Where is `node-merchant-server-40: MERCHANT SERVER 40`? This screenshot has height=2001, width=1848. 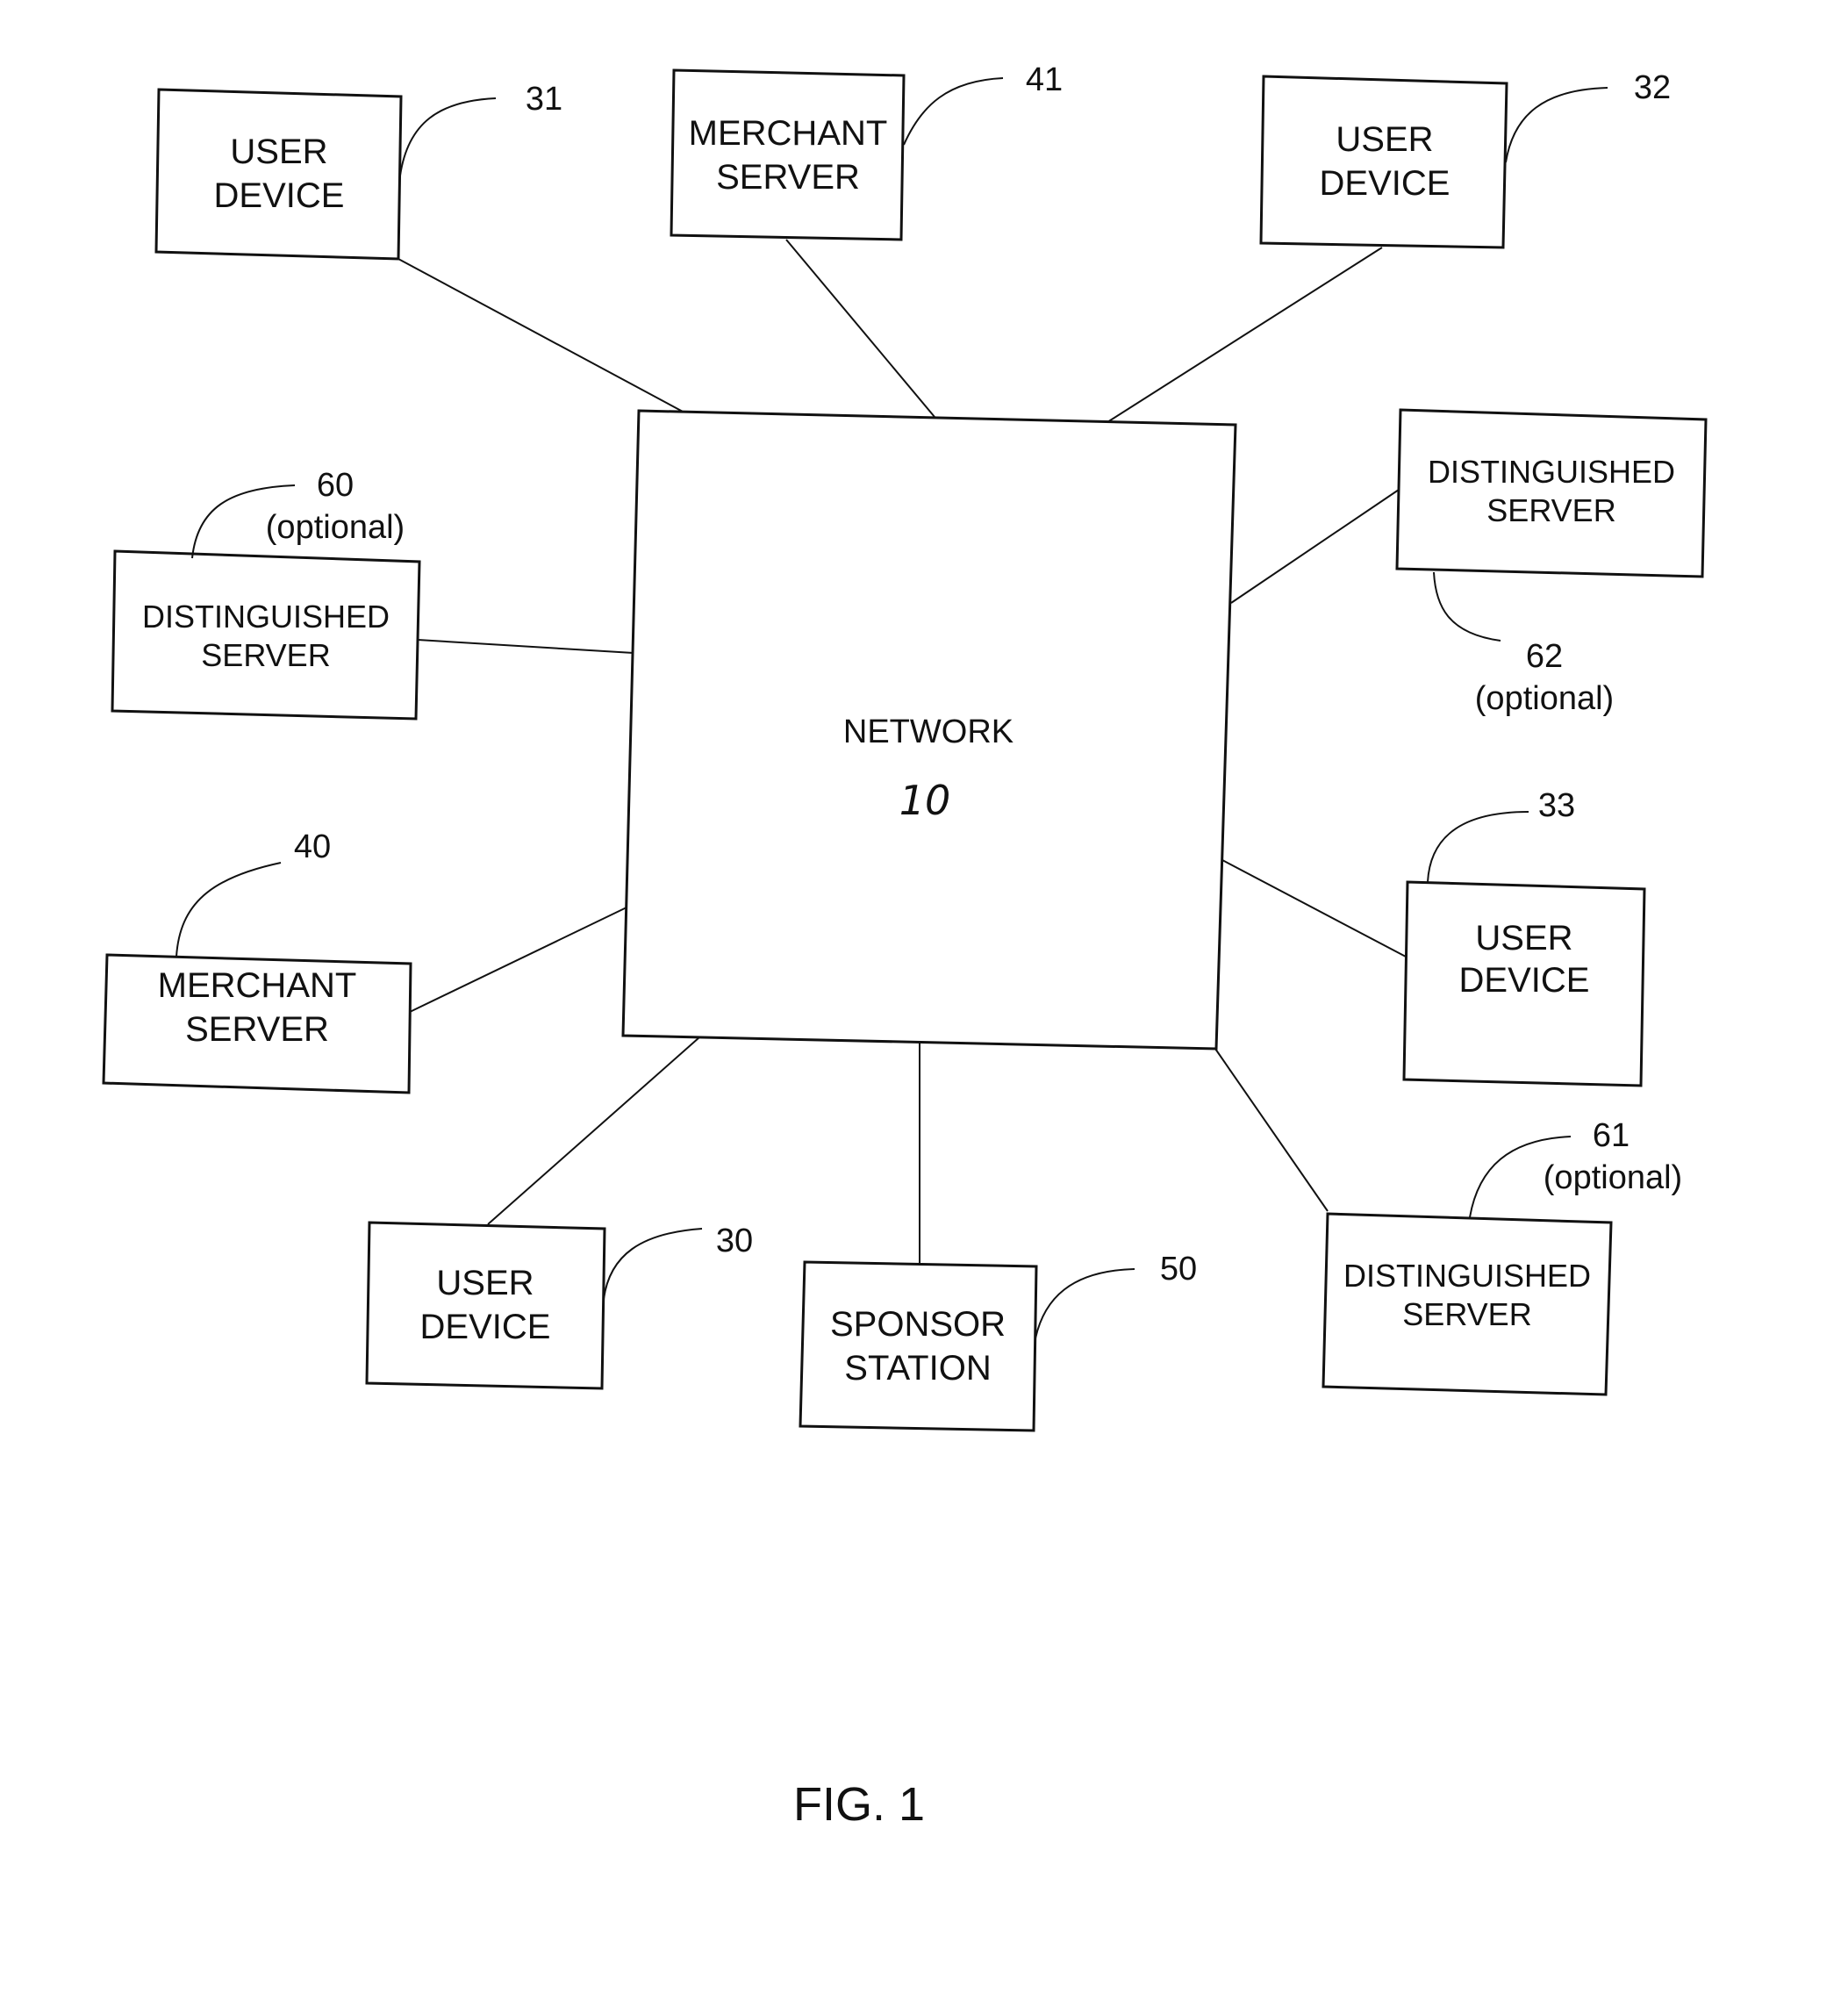 node-merchant-server-40: MERCHANT SERVER 40 is located at coordinates (257, 961).